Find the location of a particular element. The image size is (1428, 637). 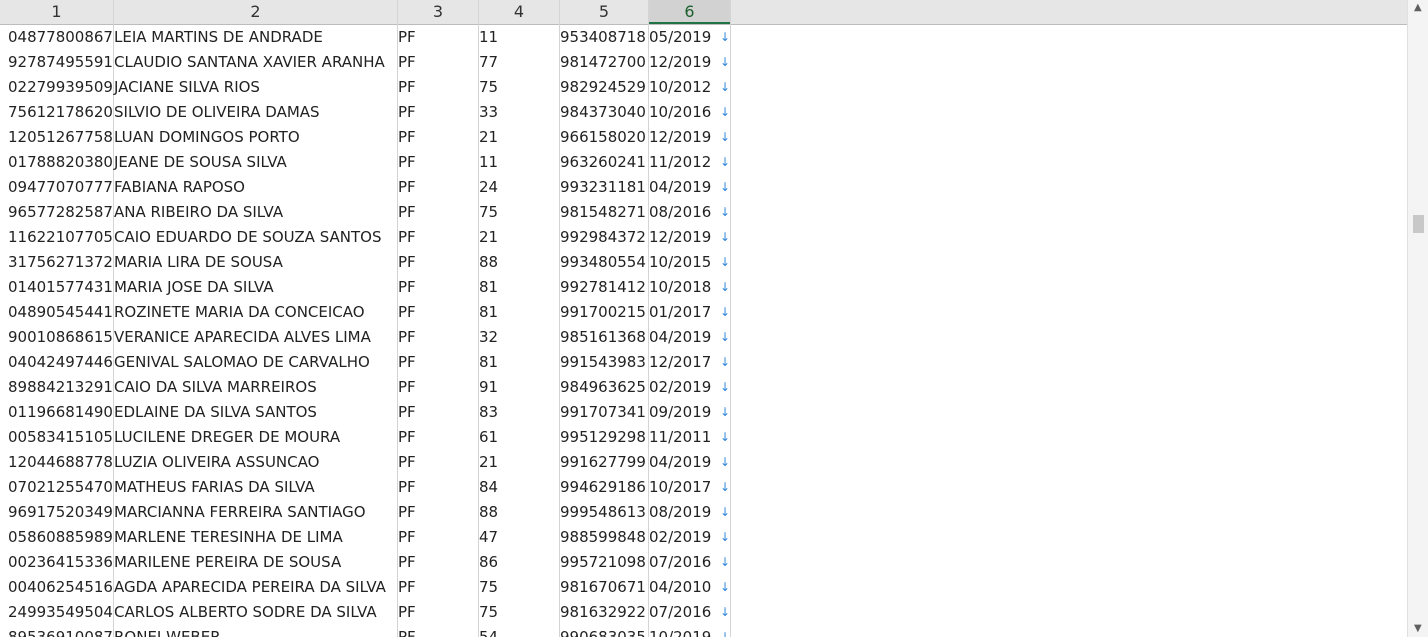

table-cell-c6: 11/2011 ↓ is located at coordinates (689, 437).